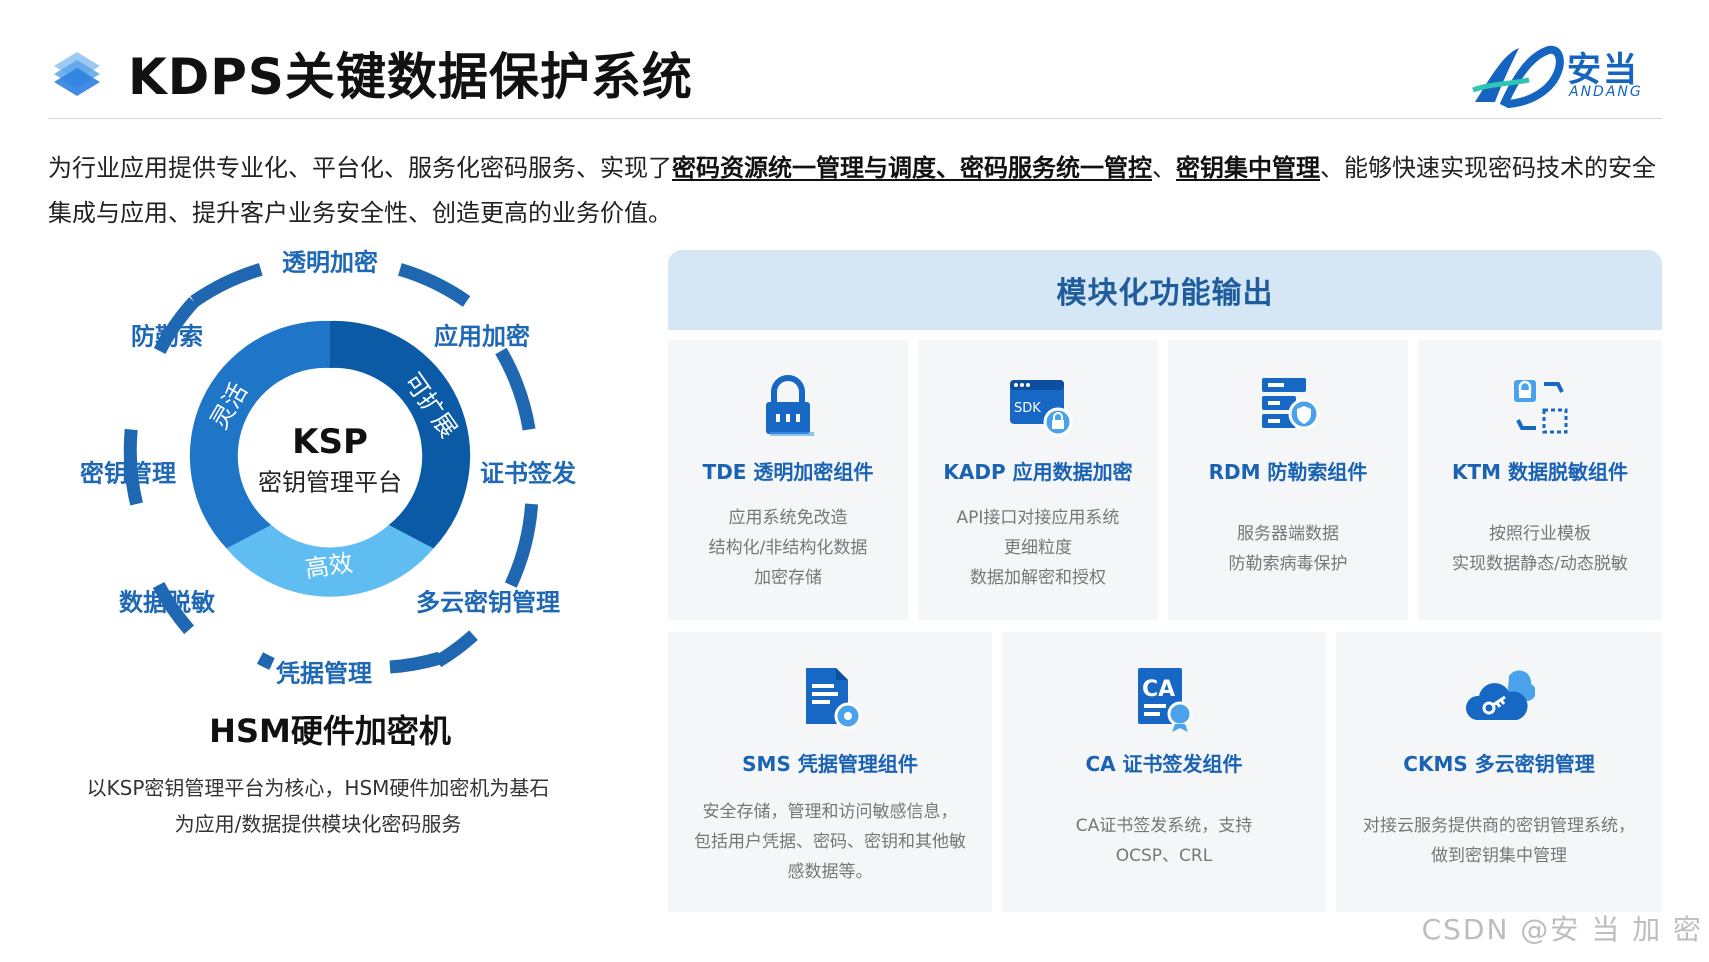  Describe the element at coordinates (1499, 764) in the screenshot. I see `card-title: CKMS 多云密钥管理` at that location.